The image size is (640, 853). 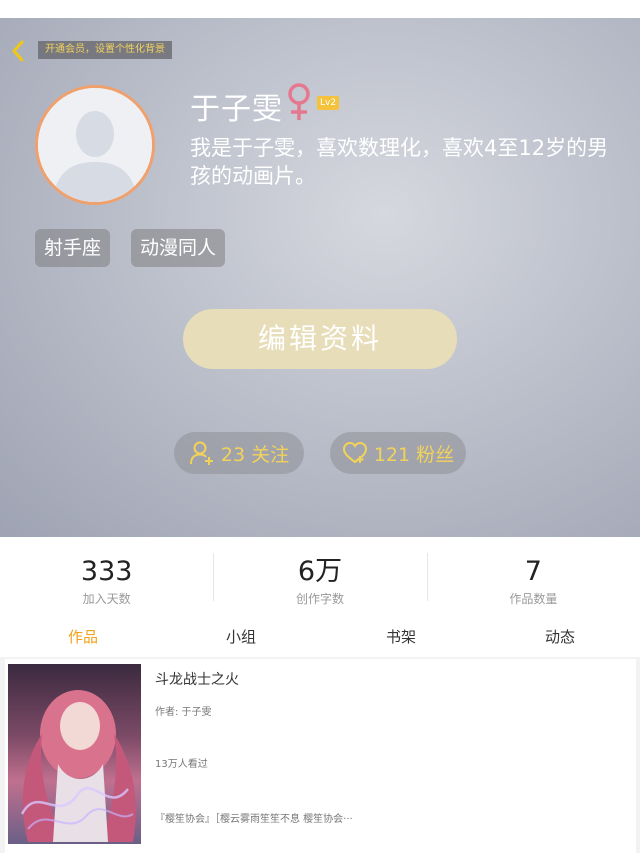 I want to click on user-bio: 我是于子雯，喜欢数理化，喜欢4至12岁的男孩的动画片。, so click(x=399, y=162).